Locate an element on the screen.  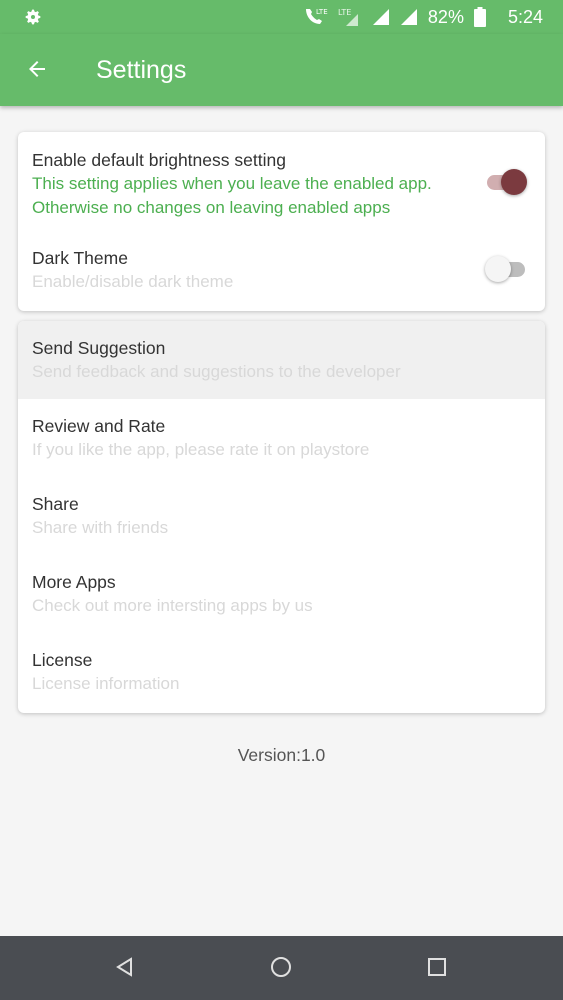
home-circle-icon is located at coordinates (281, 969).